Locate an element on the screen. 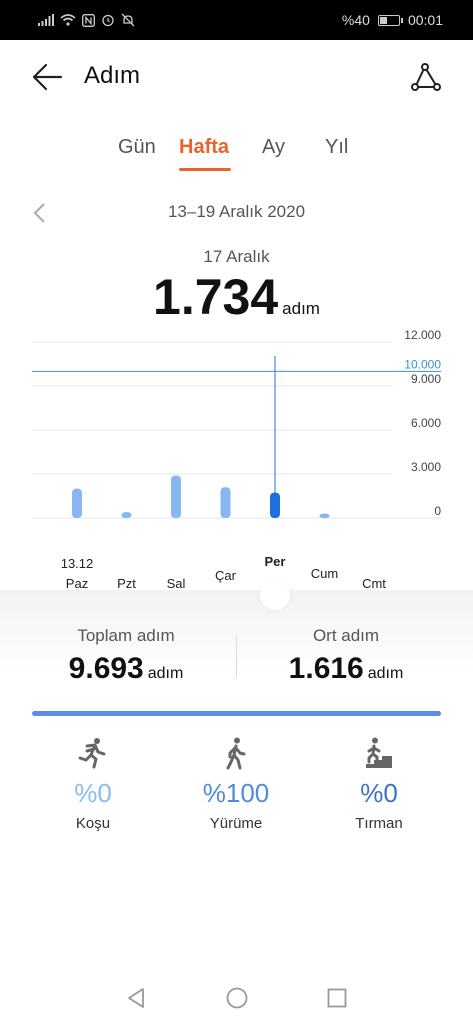  avg-label: Ort adım is located at coordinates (346, 635).